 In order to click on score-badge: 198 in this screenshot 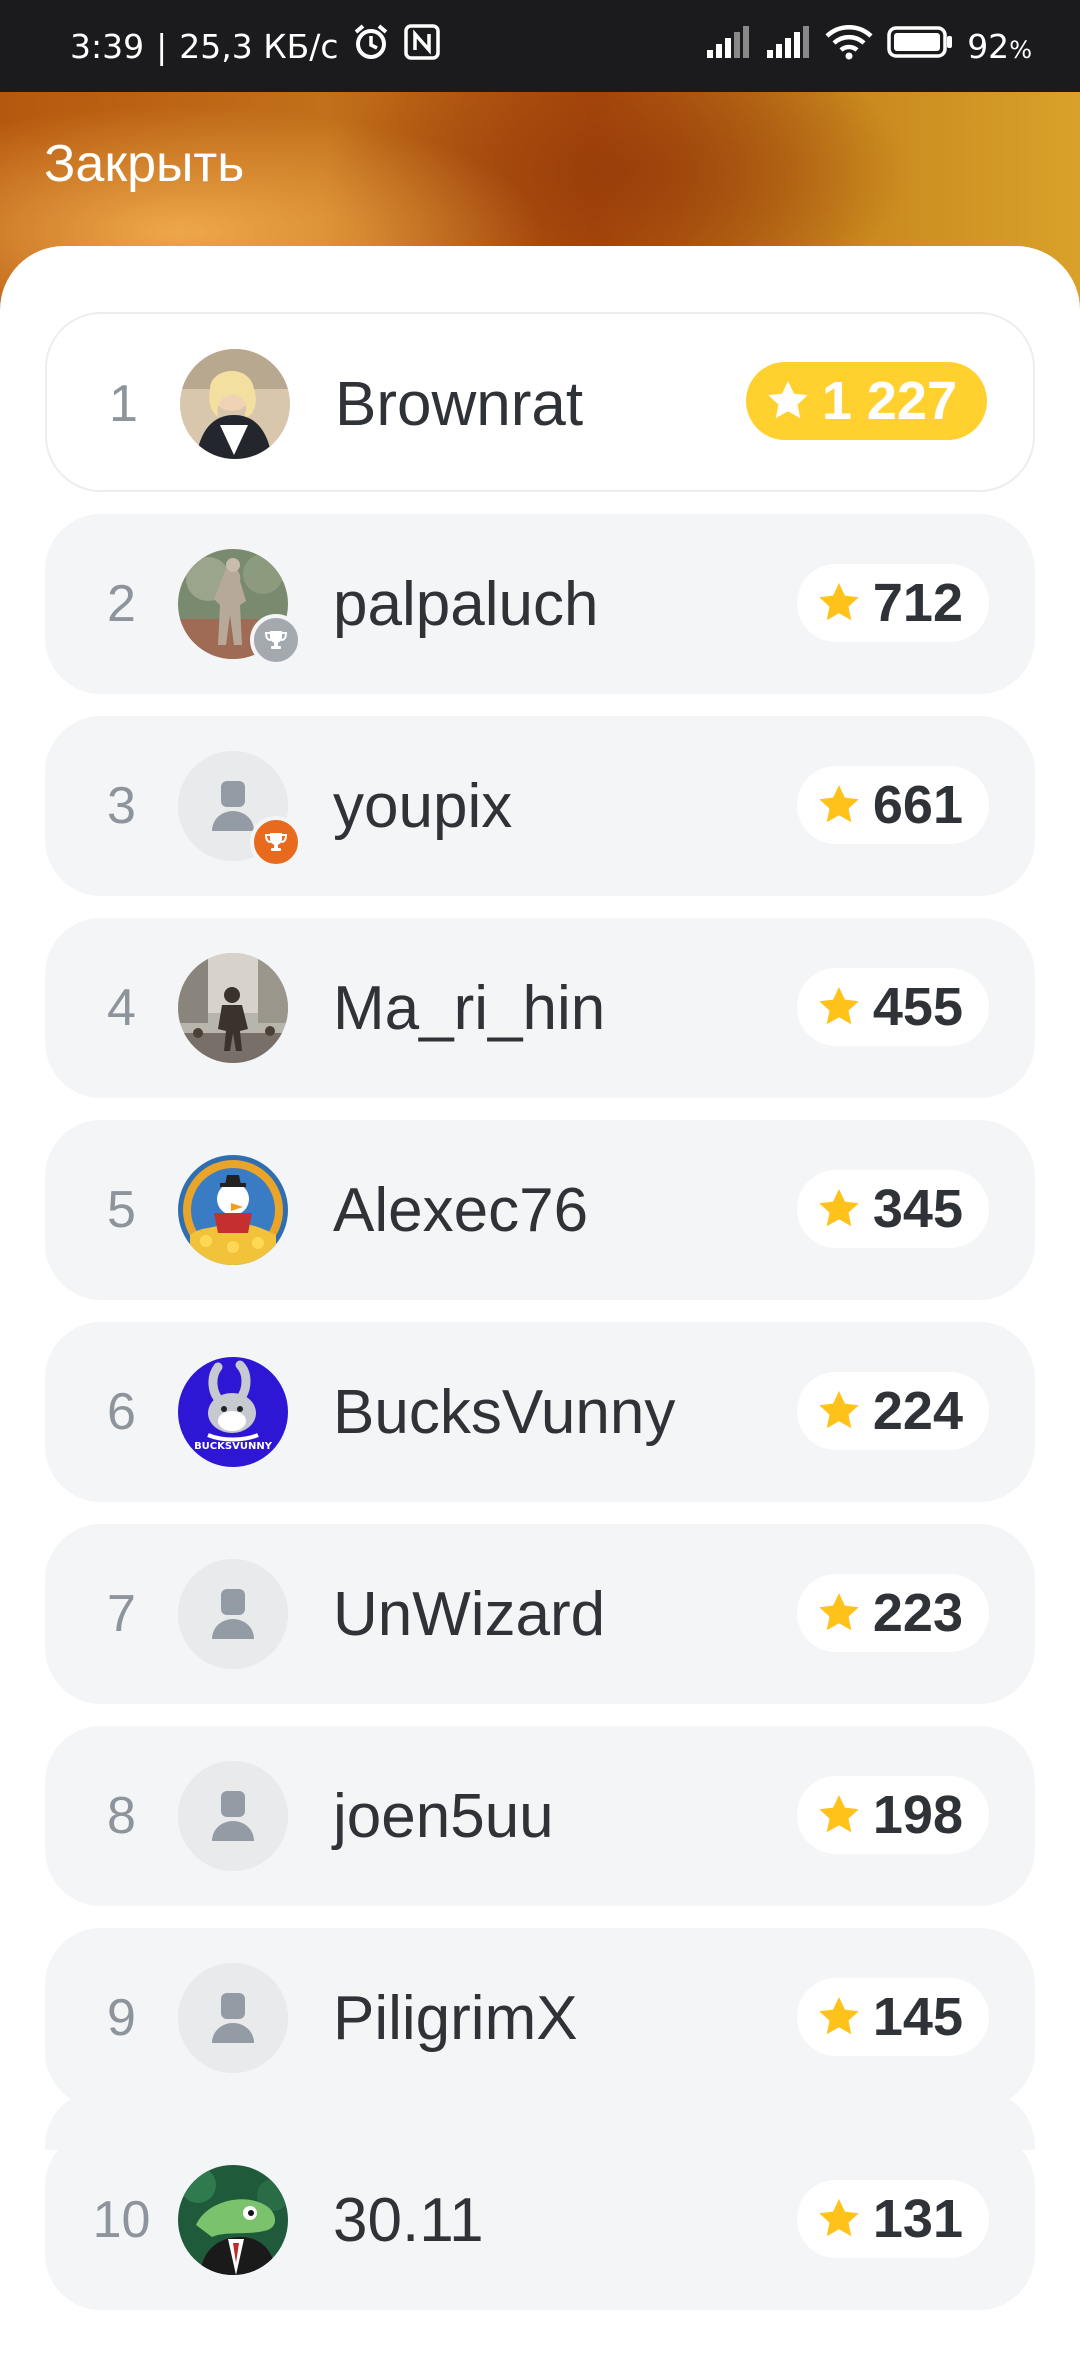, I will do `click(892, 1815)`.